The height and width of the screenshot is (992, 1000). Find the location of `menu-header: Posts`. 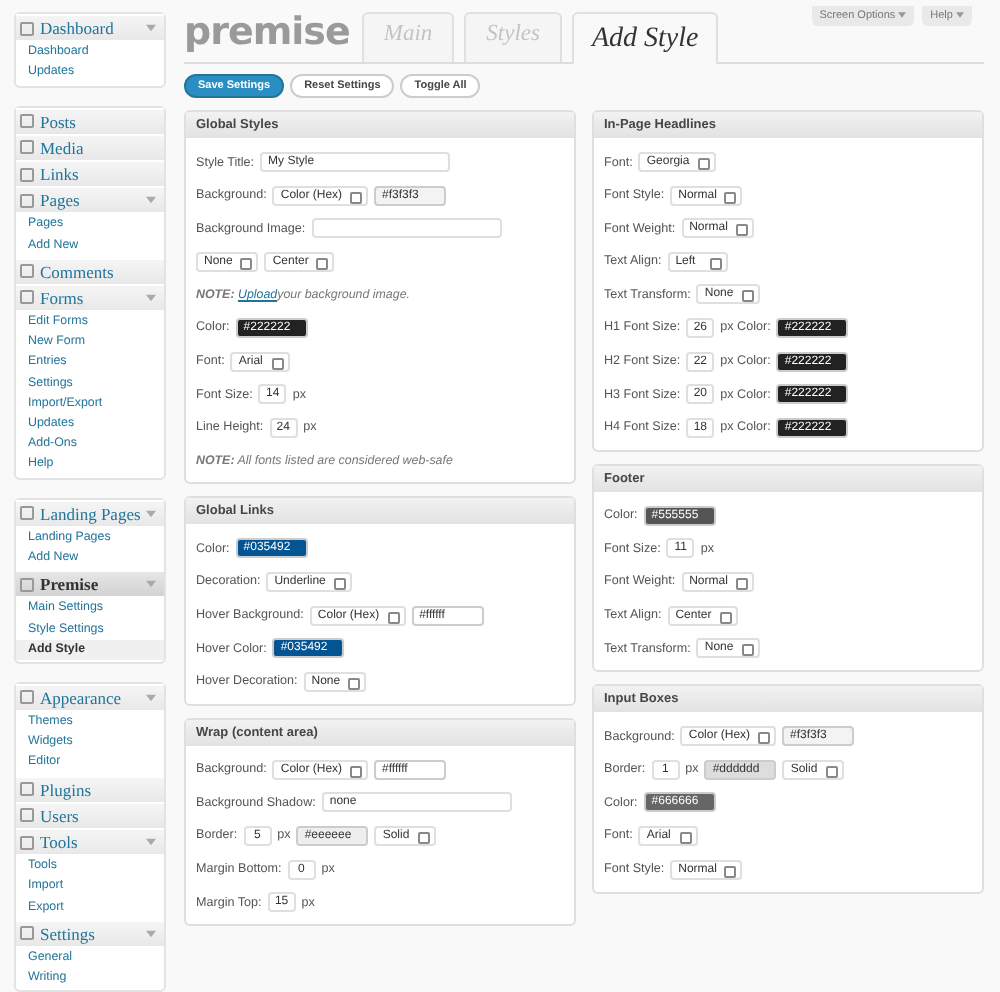

menu-header: Posts is located at coordinates (90, 120).